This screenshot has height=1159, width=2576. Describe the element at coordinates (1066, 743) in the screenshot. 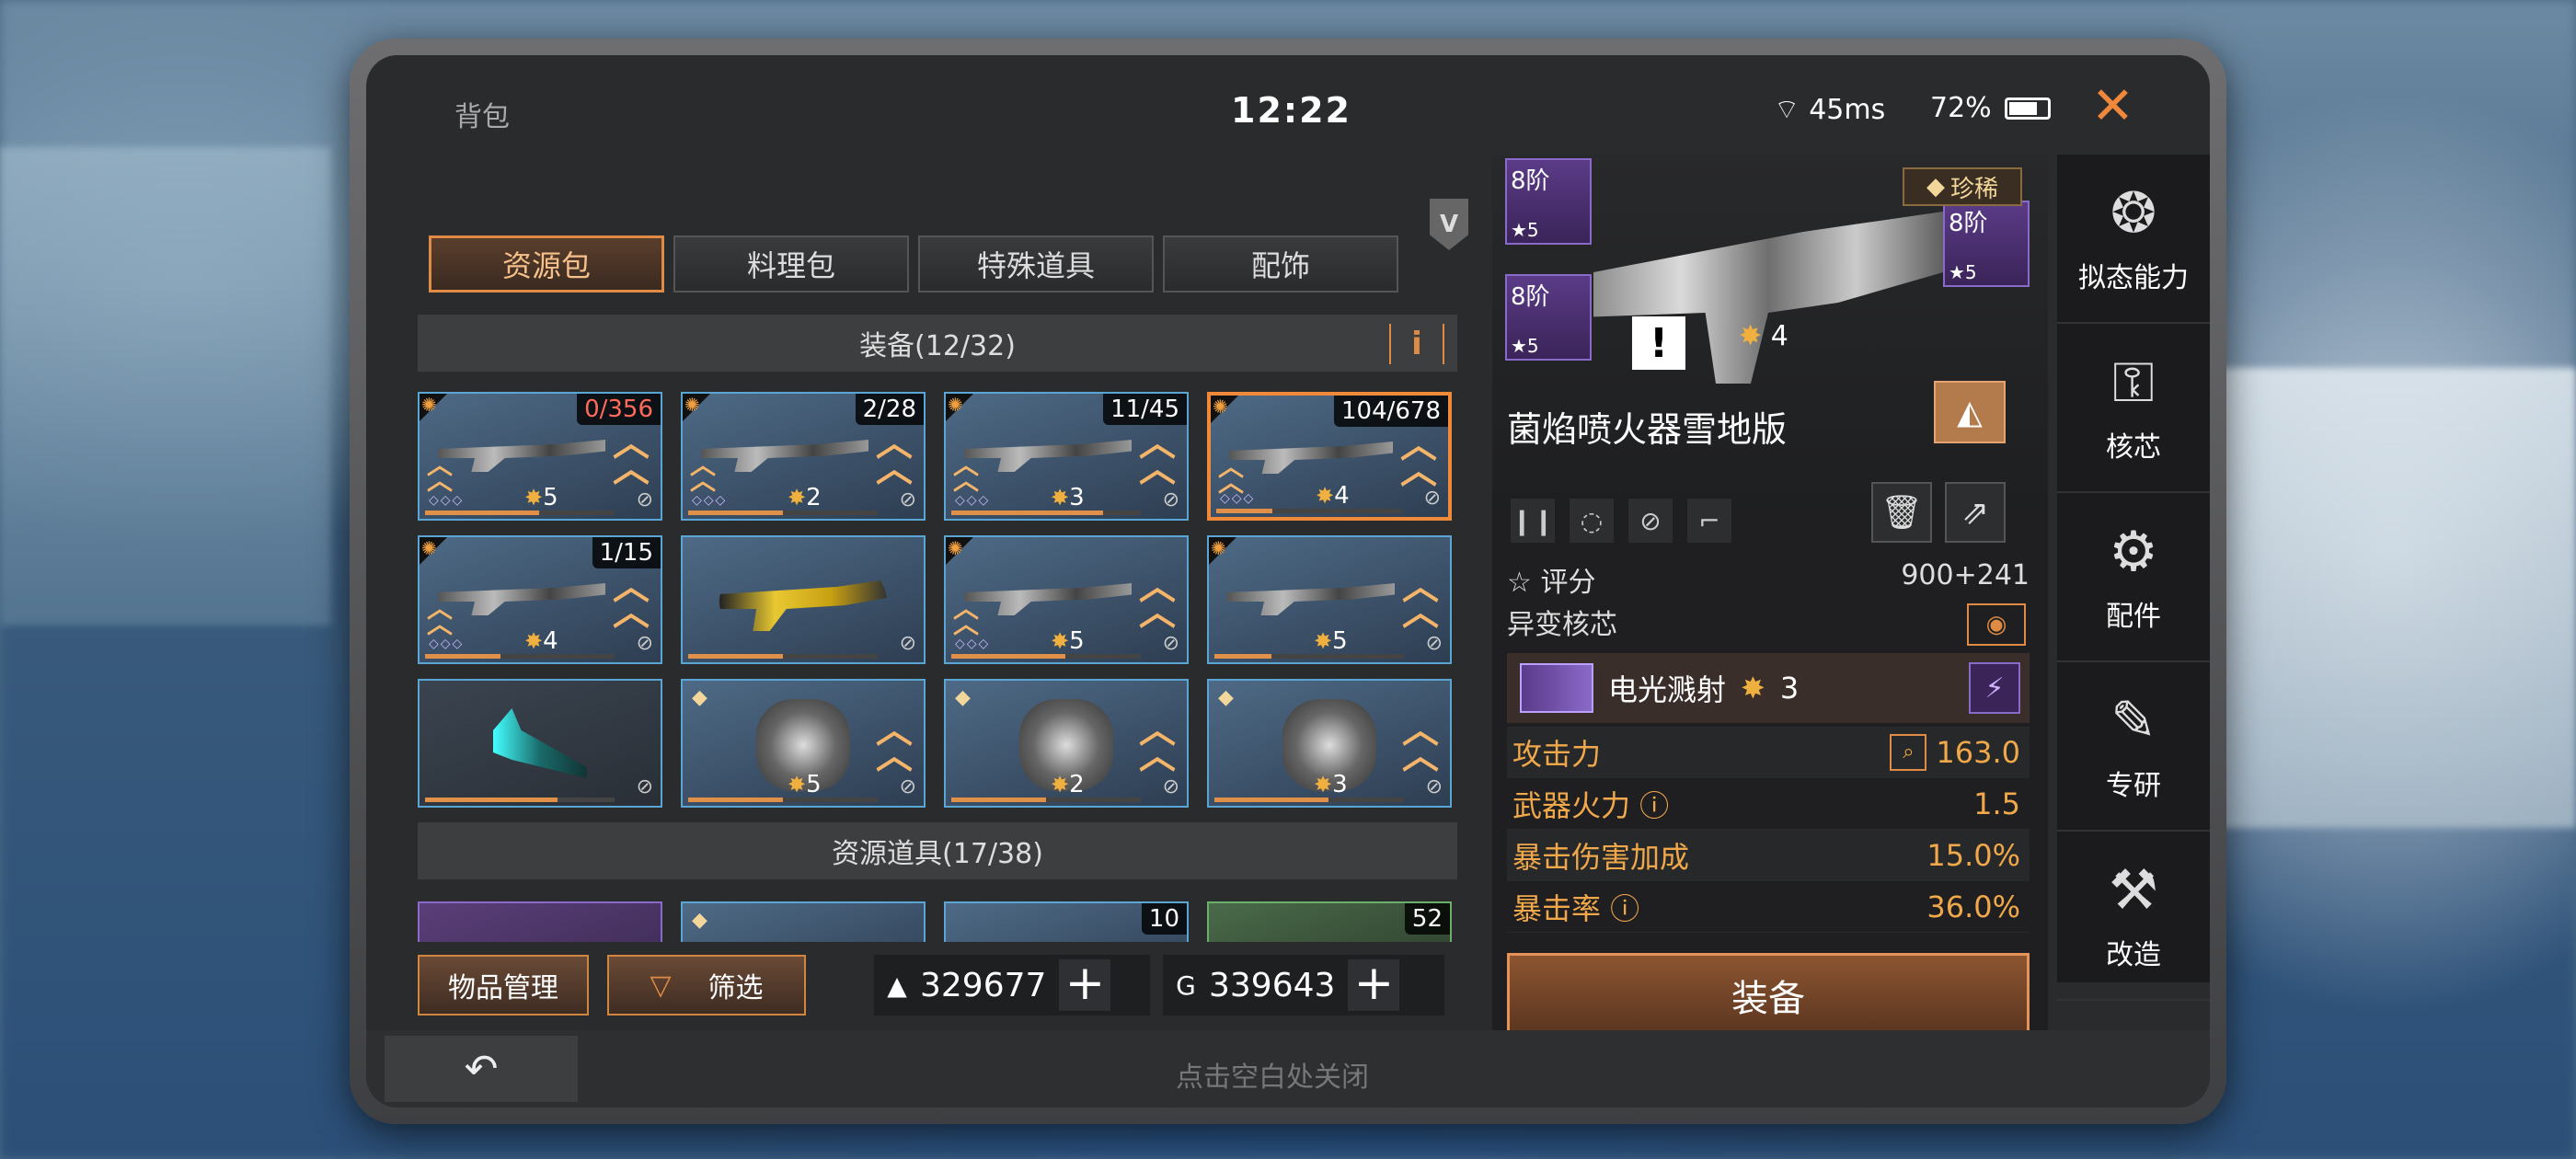

I see `inventory-item: ◆ ︿ ︿ ✸2 ⊘` at that location.